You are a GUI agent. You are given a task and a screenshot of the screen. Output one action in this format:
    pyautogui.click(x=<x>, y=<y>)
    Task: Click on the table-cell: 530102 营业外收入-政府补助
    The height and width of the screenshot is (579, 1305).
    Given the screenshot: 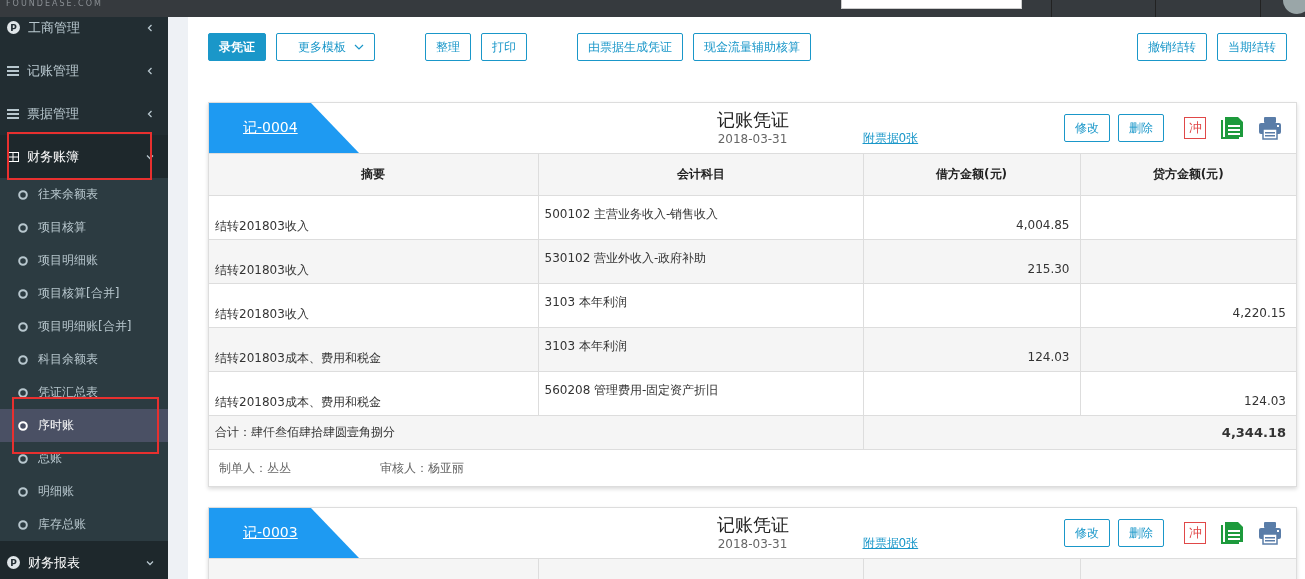 What is the action you would take?
    pyautogui.click(x=700, y=261)
    